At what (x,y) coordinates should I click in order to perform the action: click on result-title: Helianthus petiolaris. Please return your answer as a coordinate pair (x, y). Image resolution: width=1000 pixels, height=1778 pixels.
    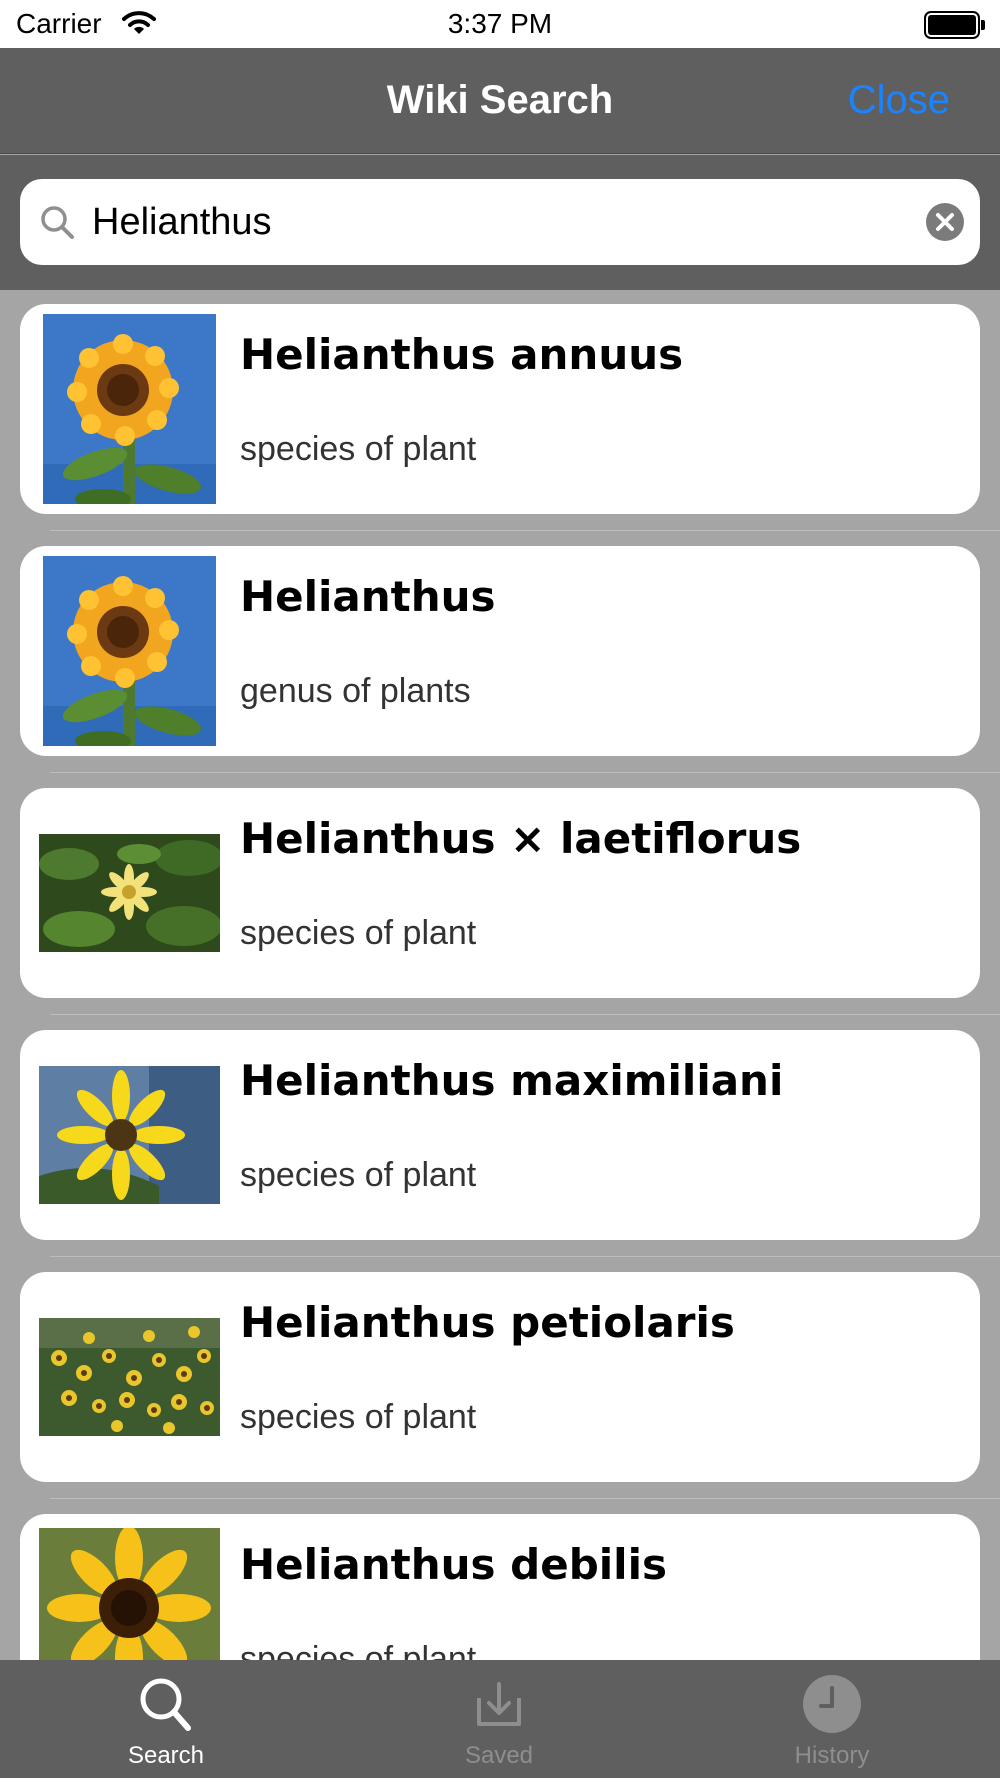
    Looking at the image, I should click on (487, 1322).